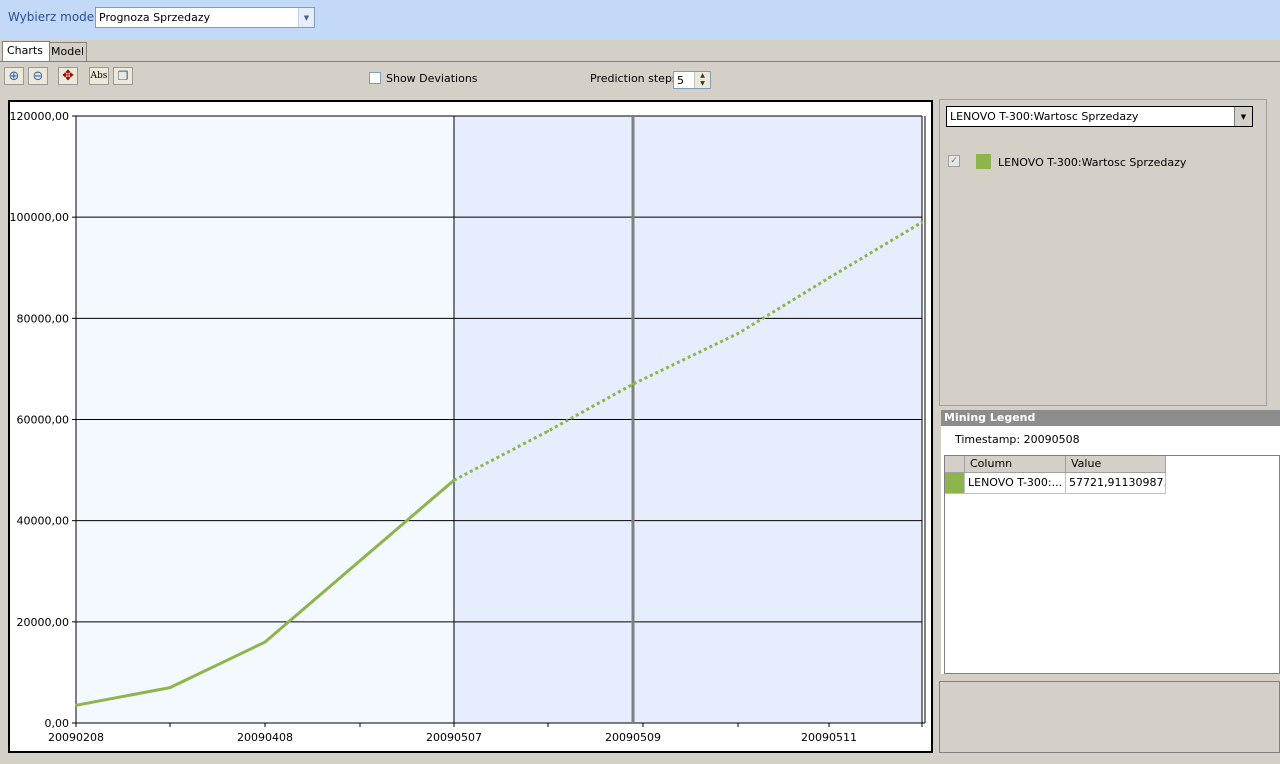 The height and width of the screenshot is (764, 1280). What do you see at coordinates (1109, 717) in the screenshot?
I see `details-panel` at bounding box center [1109, 717].